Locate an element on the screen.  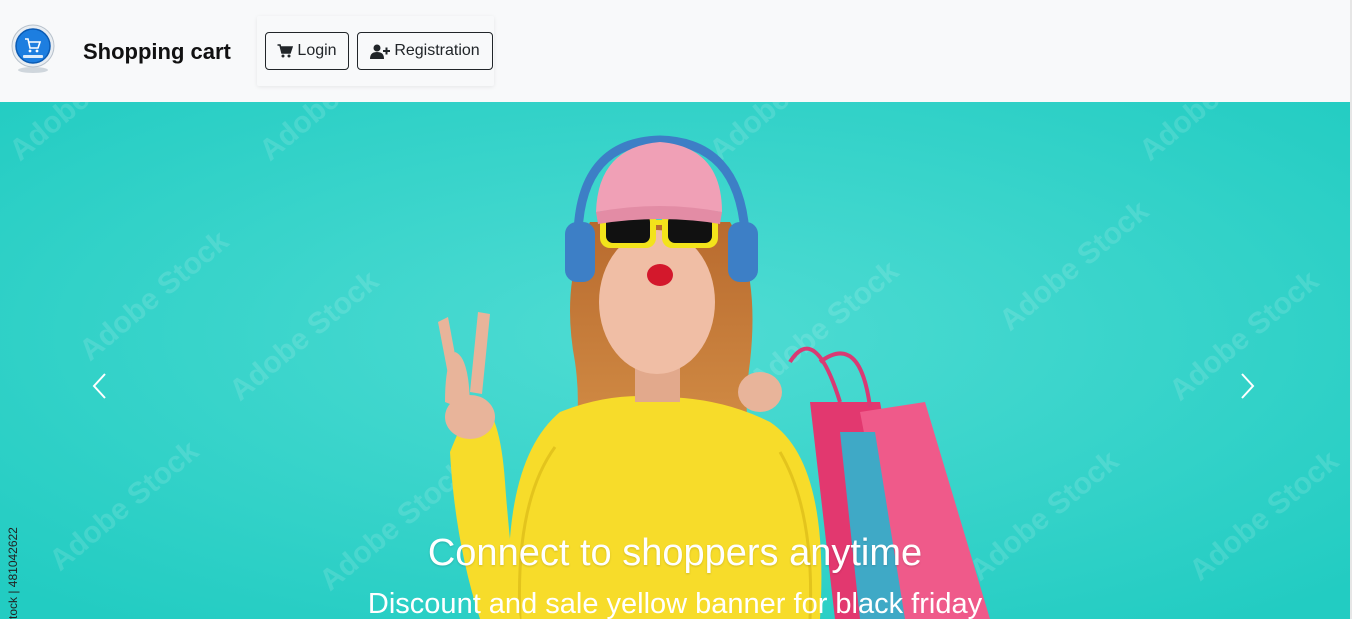
carousel-prev-button is located at coordinates (99, 388).